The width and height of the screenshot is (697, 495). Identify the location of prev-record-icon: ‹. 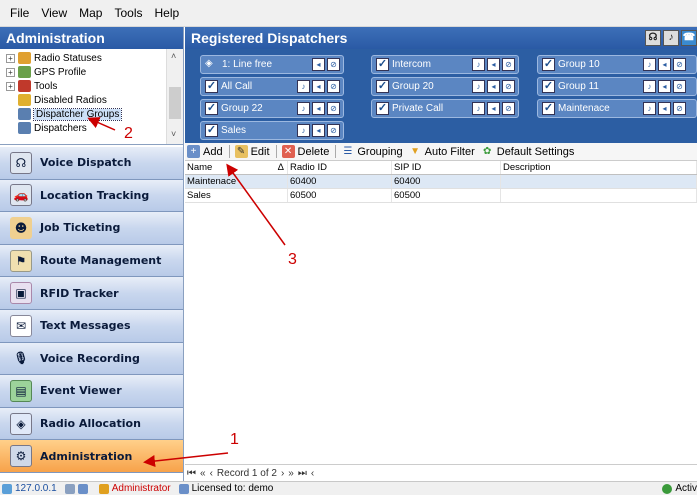
(211, 473).